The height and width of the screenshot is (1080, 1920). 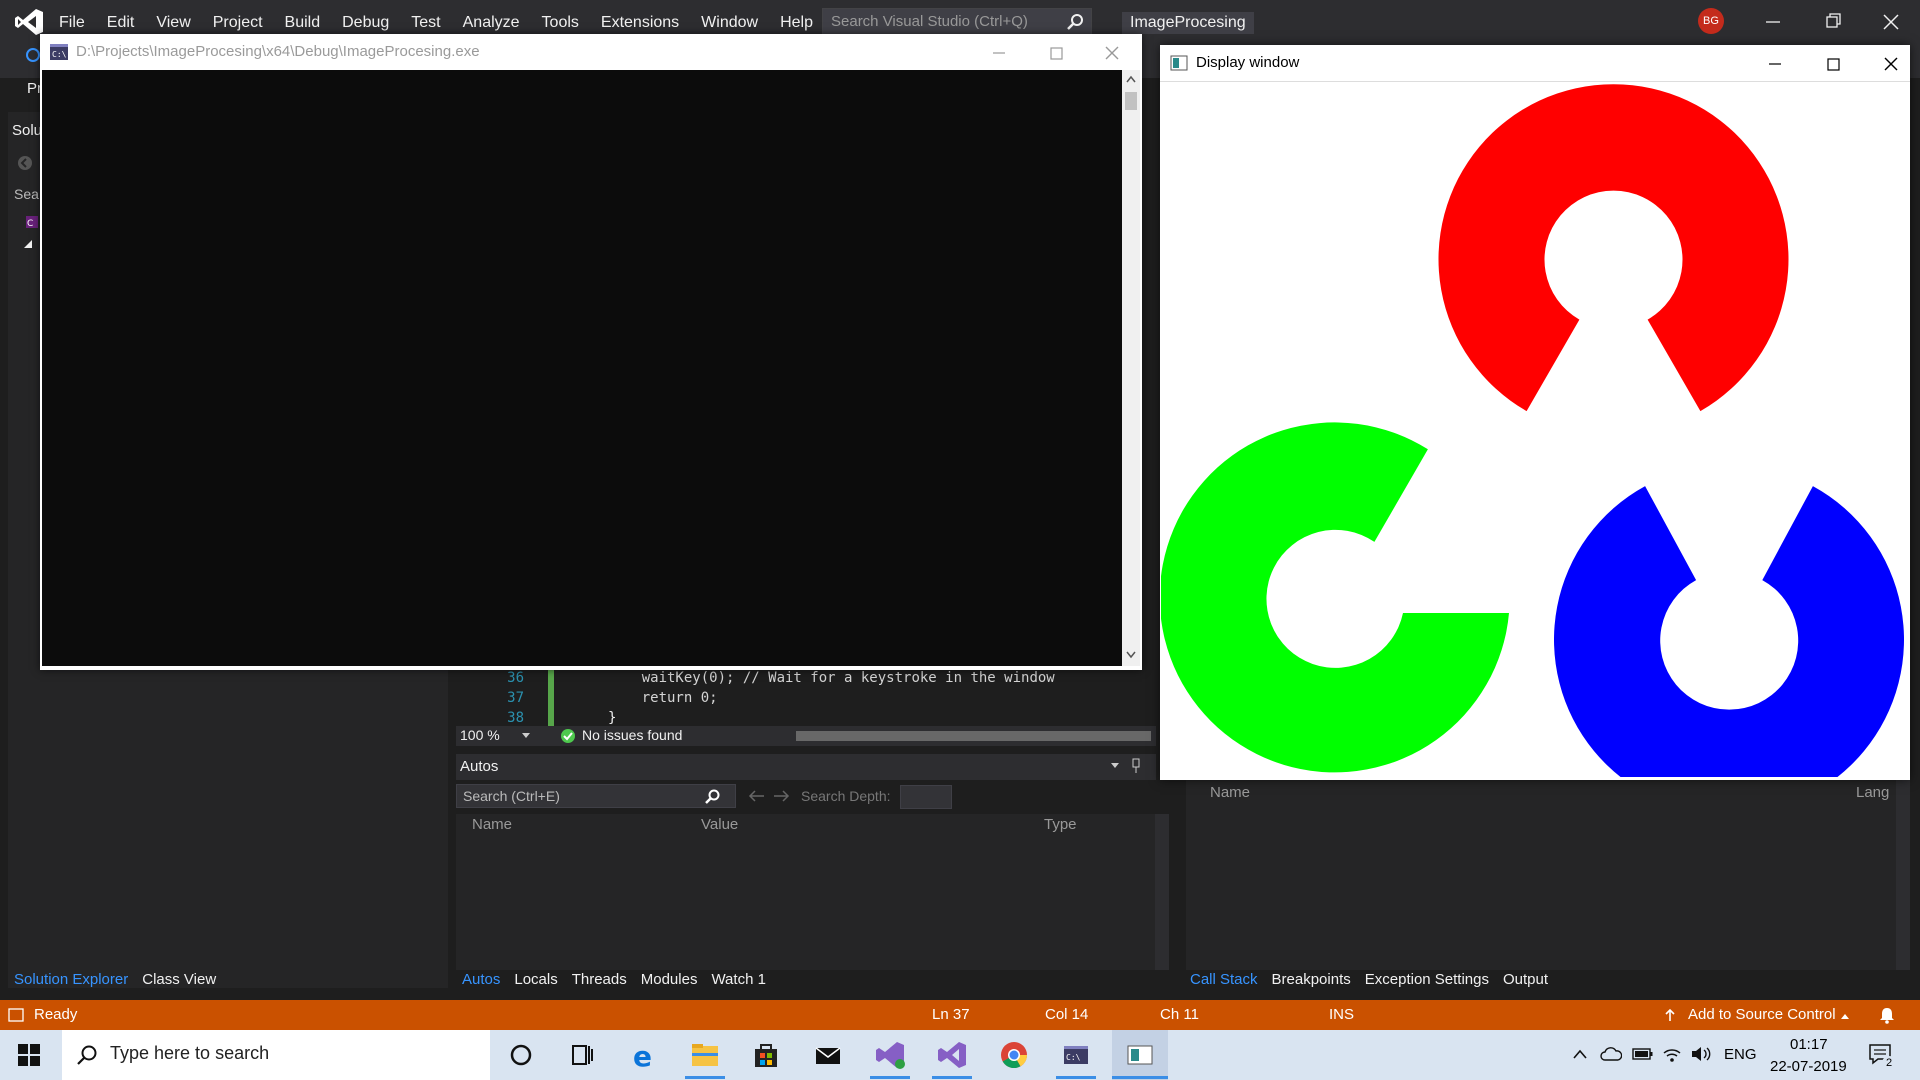 What do you see at coordinates (766, 1055) in the screenshot?
I see `store-icon` at bounding box center [766, 1055].